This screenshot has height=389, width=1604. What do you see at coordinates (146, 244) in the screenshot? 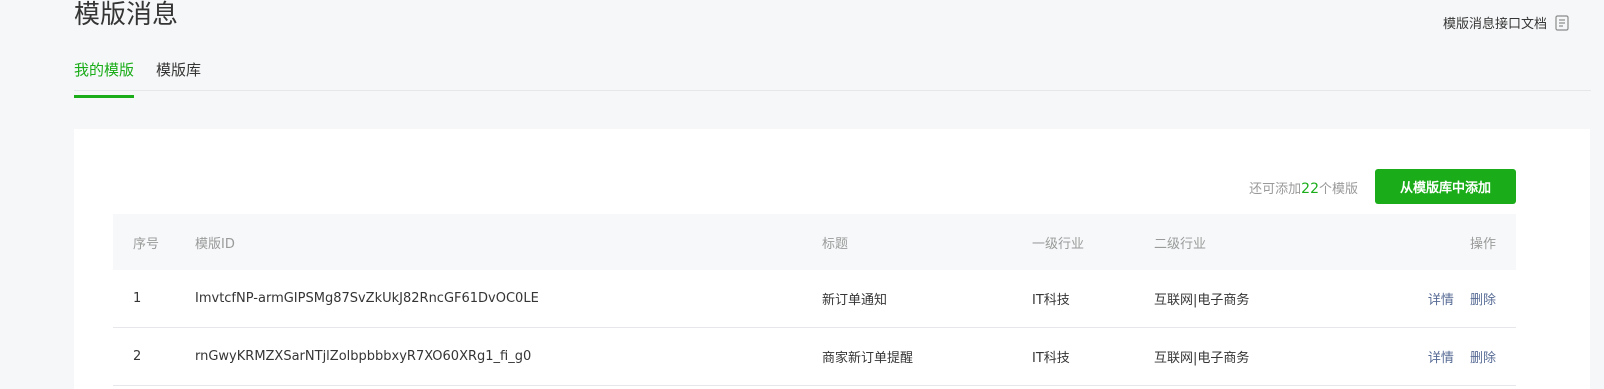
I see `header-seq: 序号` at bounding box center [146, 244].